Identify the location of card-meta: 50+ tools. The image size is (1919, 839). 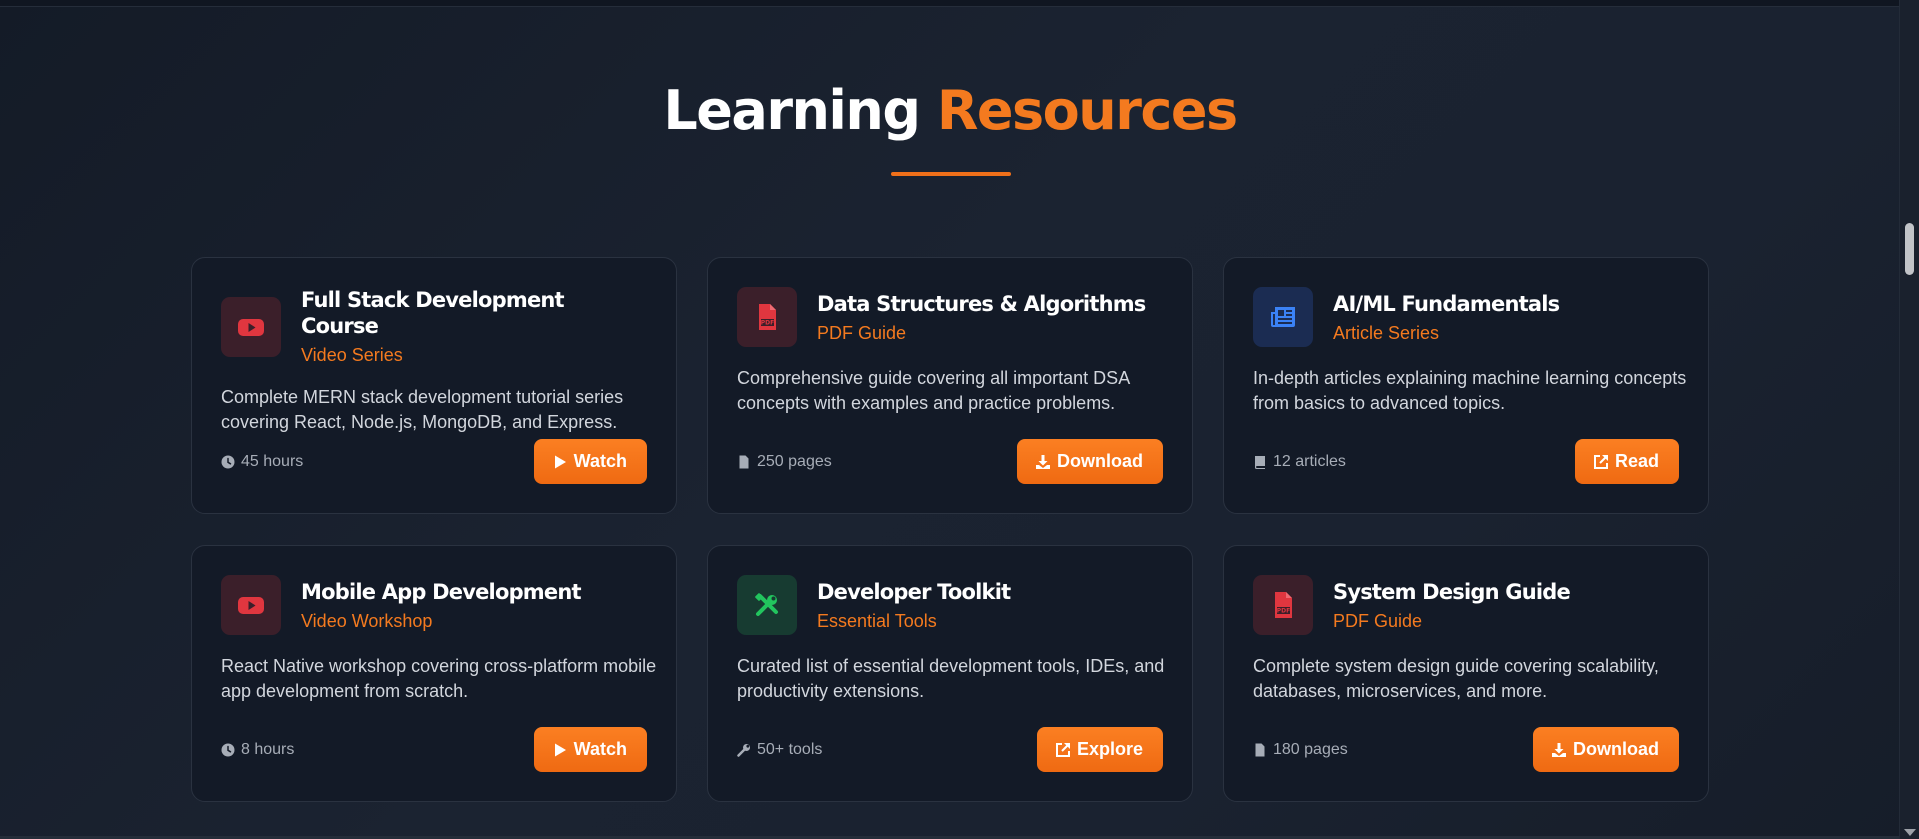
(779, 750).